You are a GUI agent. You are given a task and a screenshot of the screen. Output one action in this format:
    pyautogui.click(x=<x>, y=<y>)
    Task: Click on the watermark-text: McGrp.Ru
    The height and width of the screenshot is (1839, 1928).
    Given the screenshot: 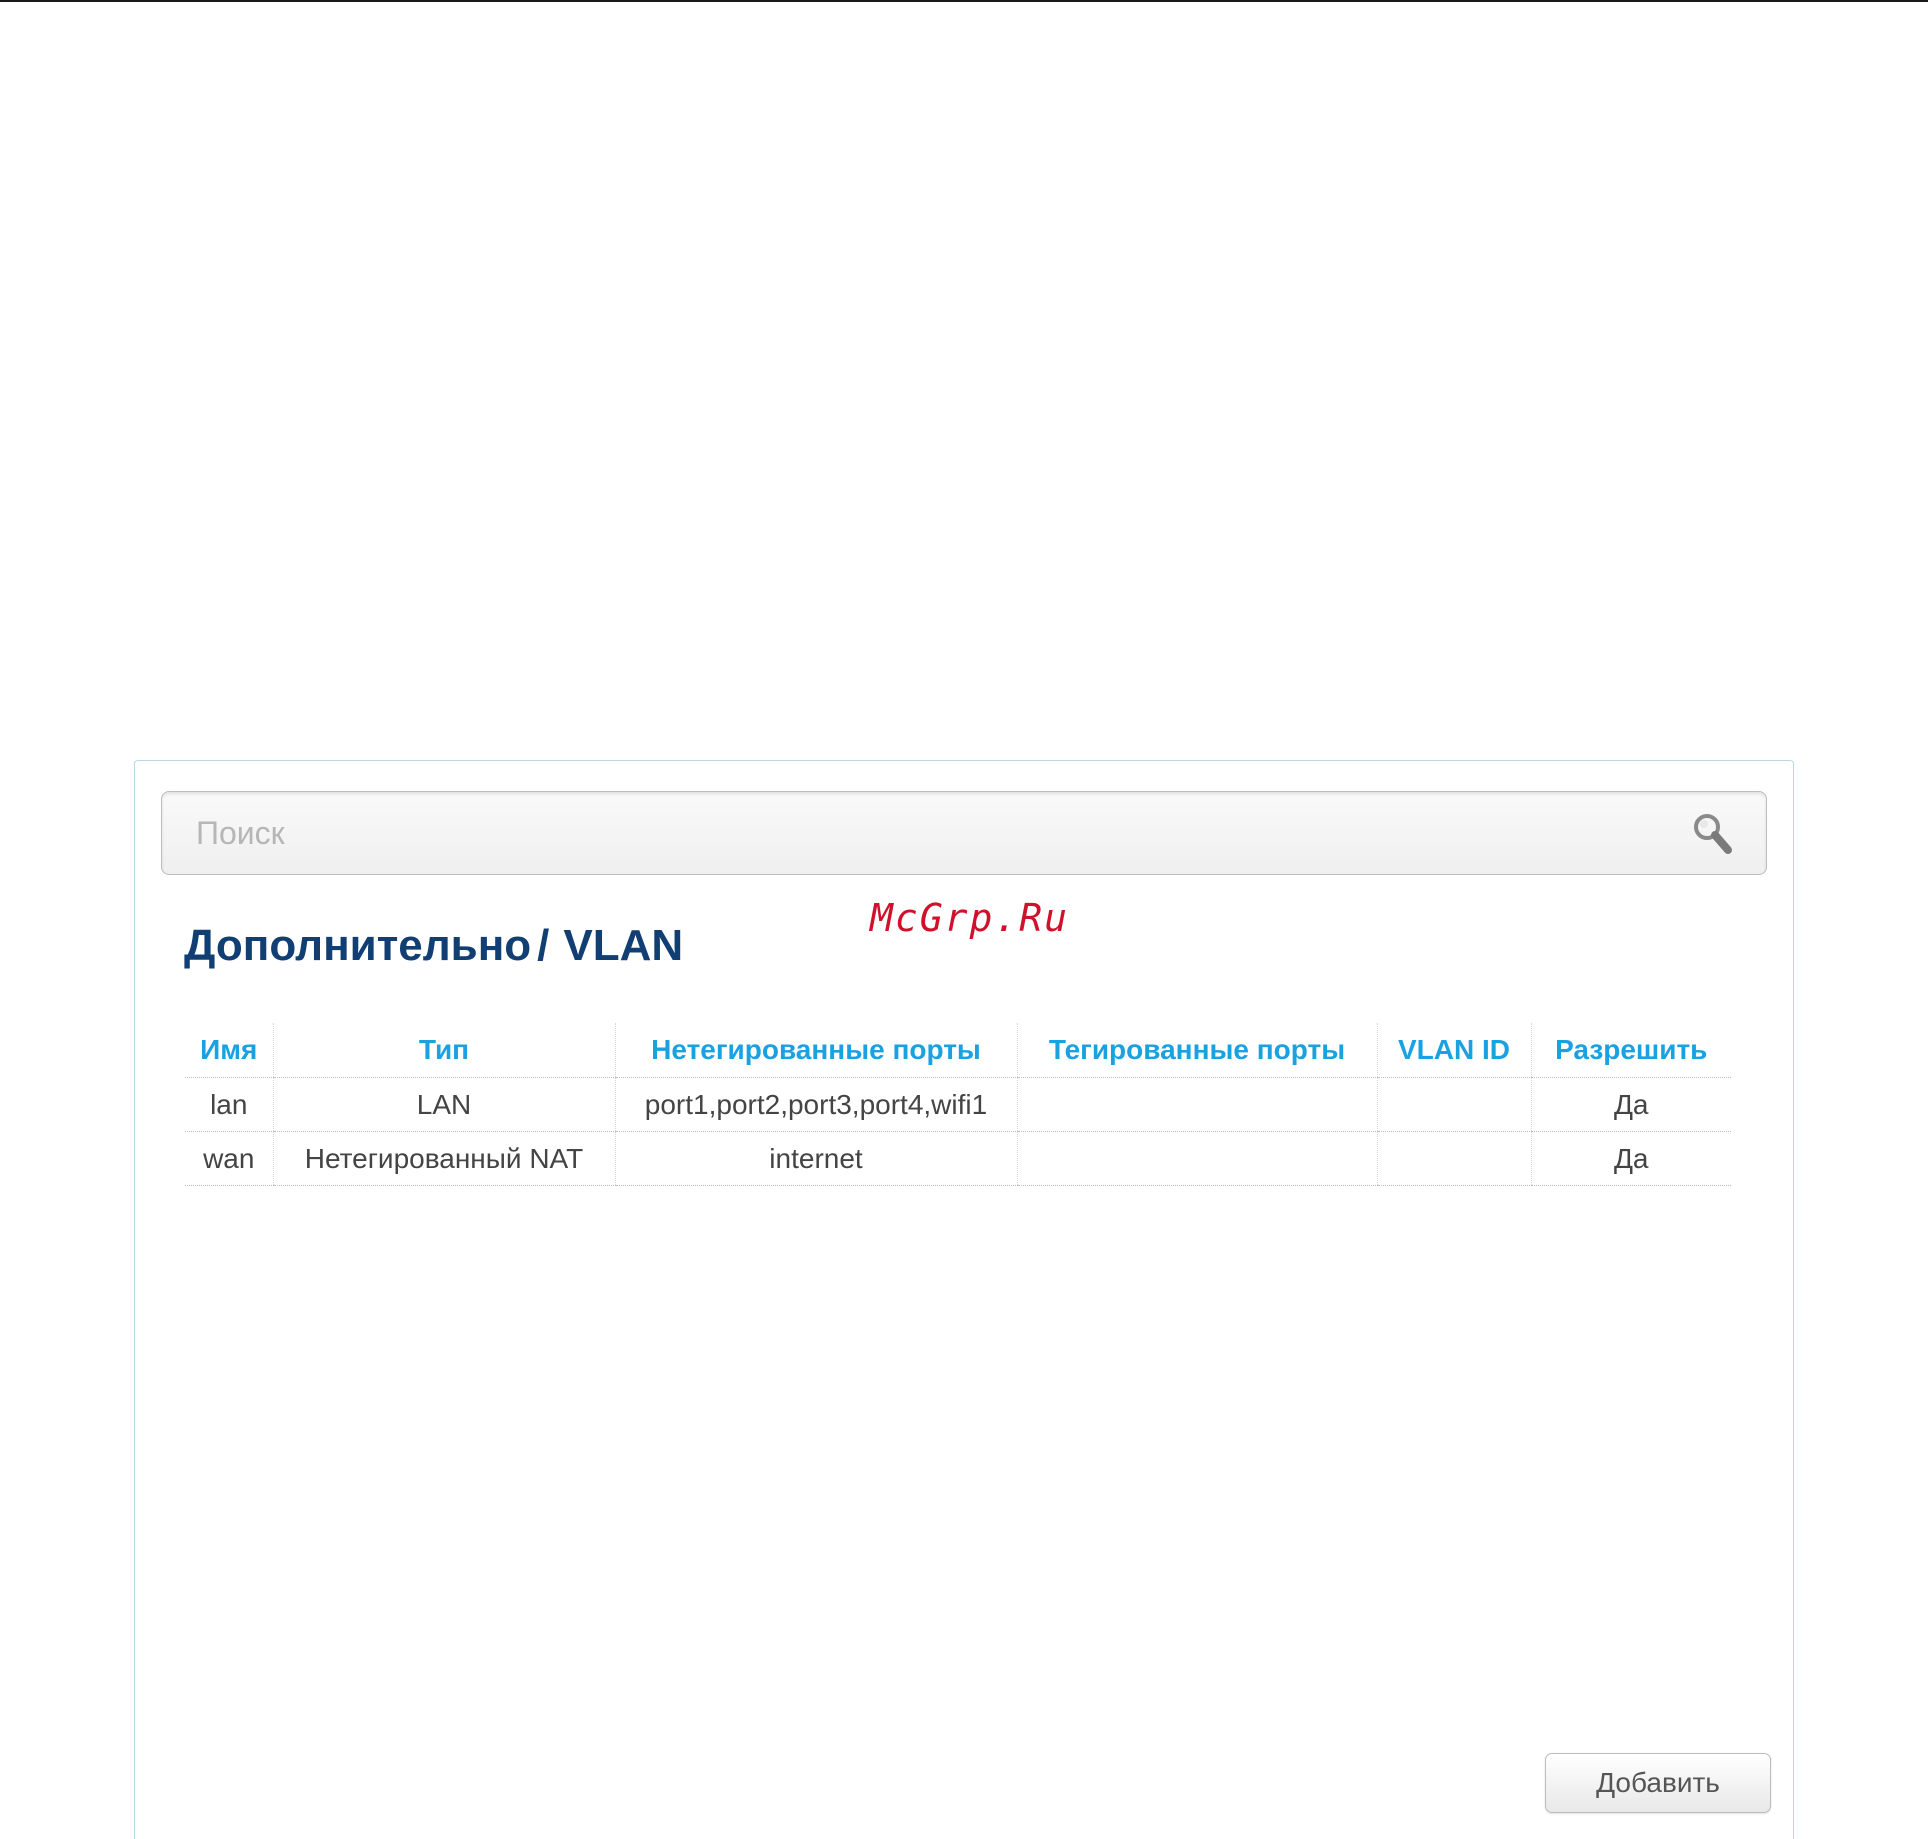 What is the action you would take?
    pyautogui.click(x=970, y=918)
    